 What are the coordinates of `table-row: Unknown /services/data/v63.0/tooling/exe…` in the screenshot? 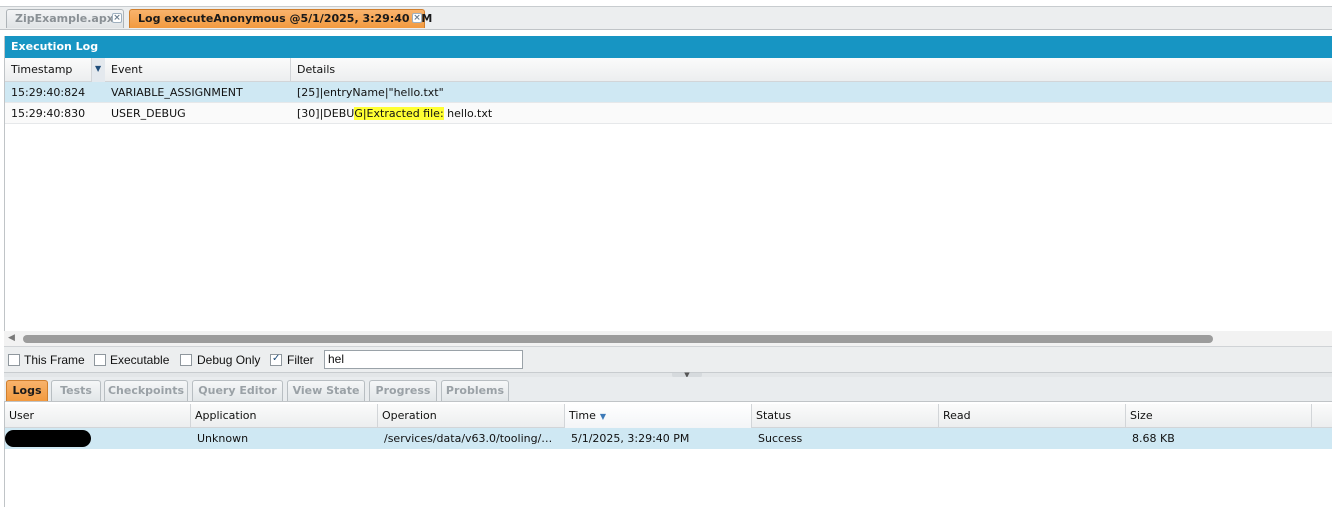 It's located at (668, 438).